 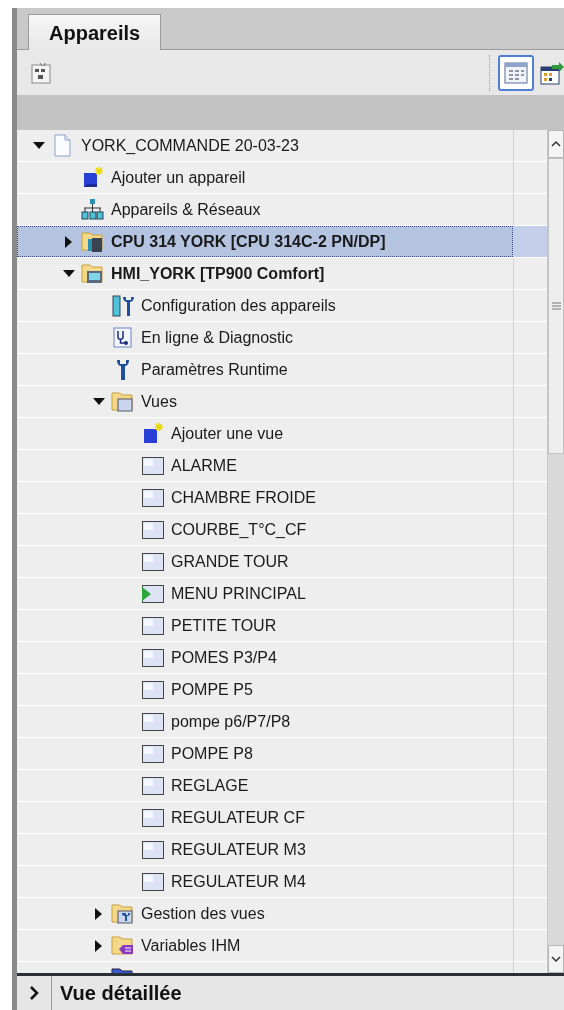 What do you see at coordinates (230, 561) in the screenshot?
I see `tree-item-label: GRANDE TOUR` at bounding box center [230, 561].